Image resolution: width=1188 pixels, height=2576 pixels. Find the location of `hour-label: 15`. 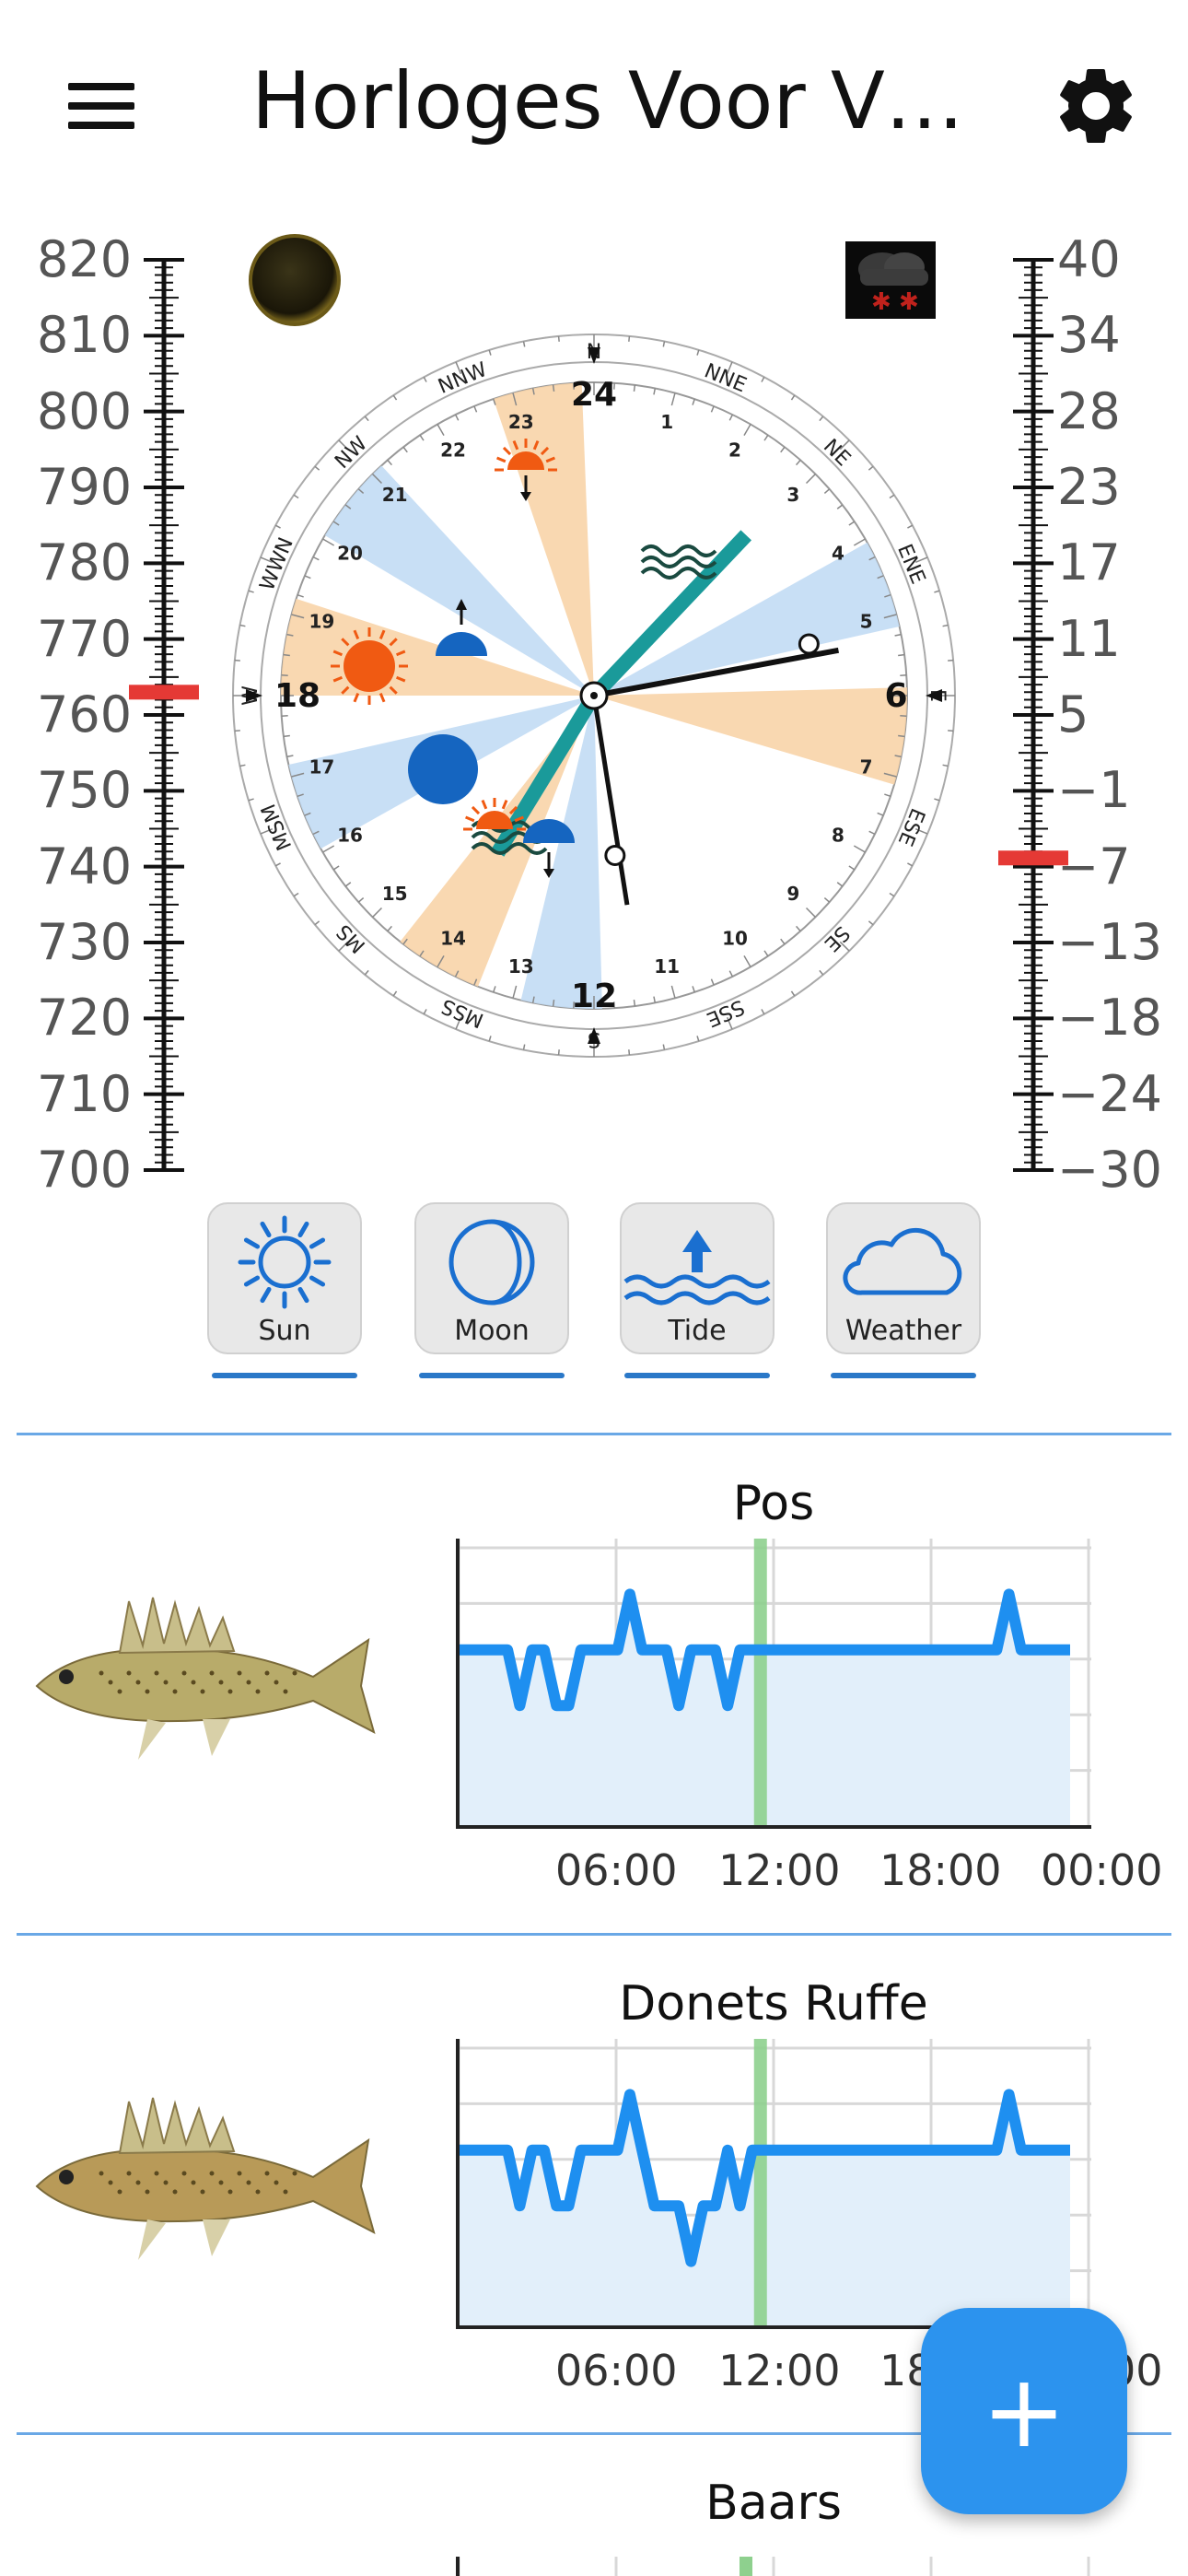

hour-label: 15 is located at coordinates (395, 894).